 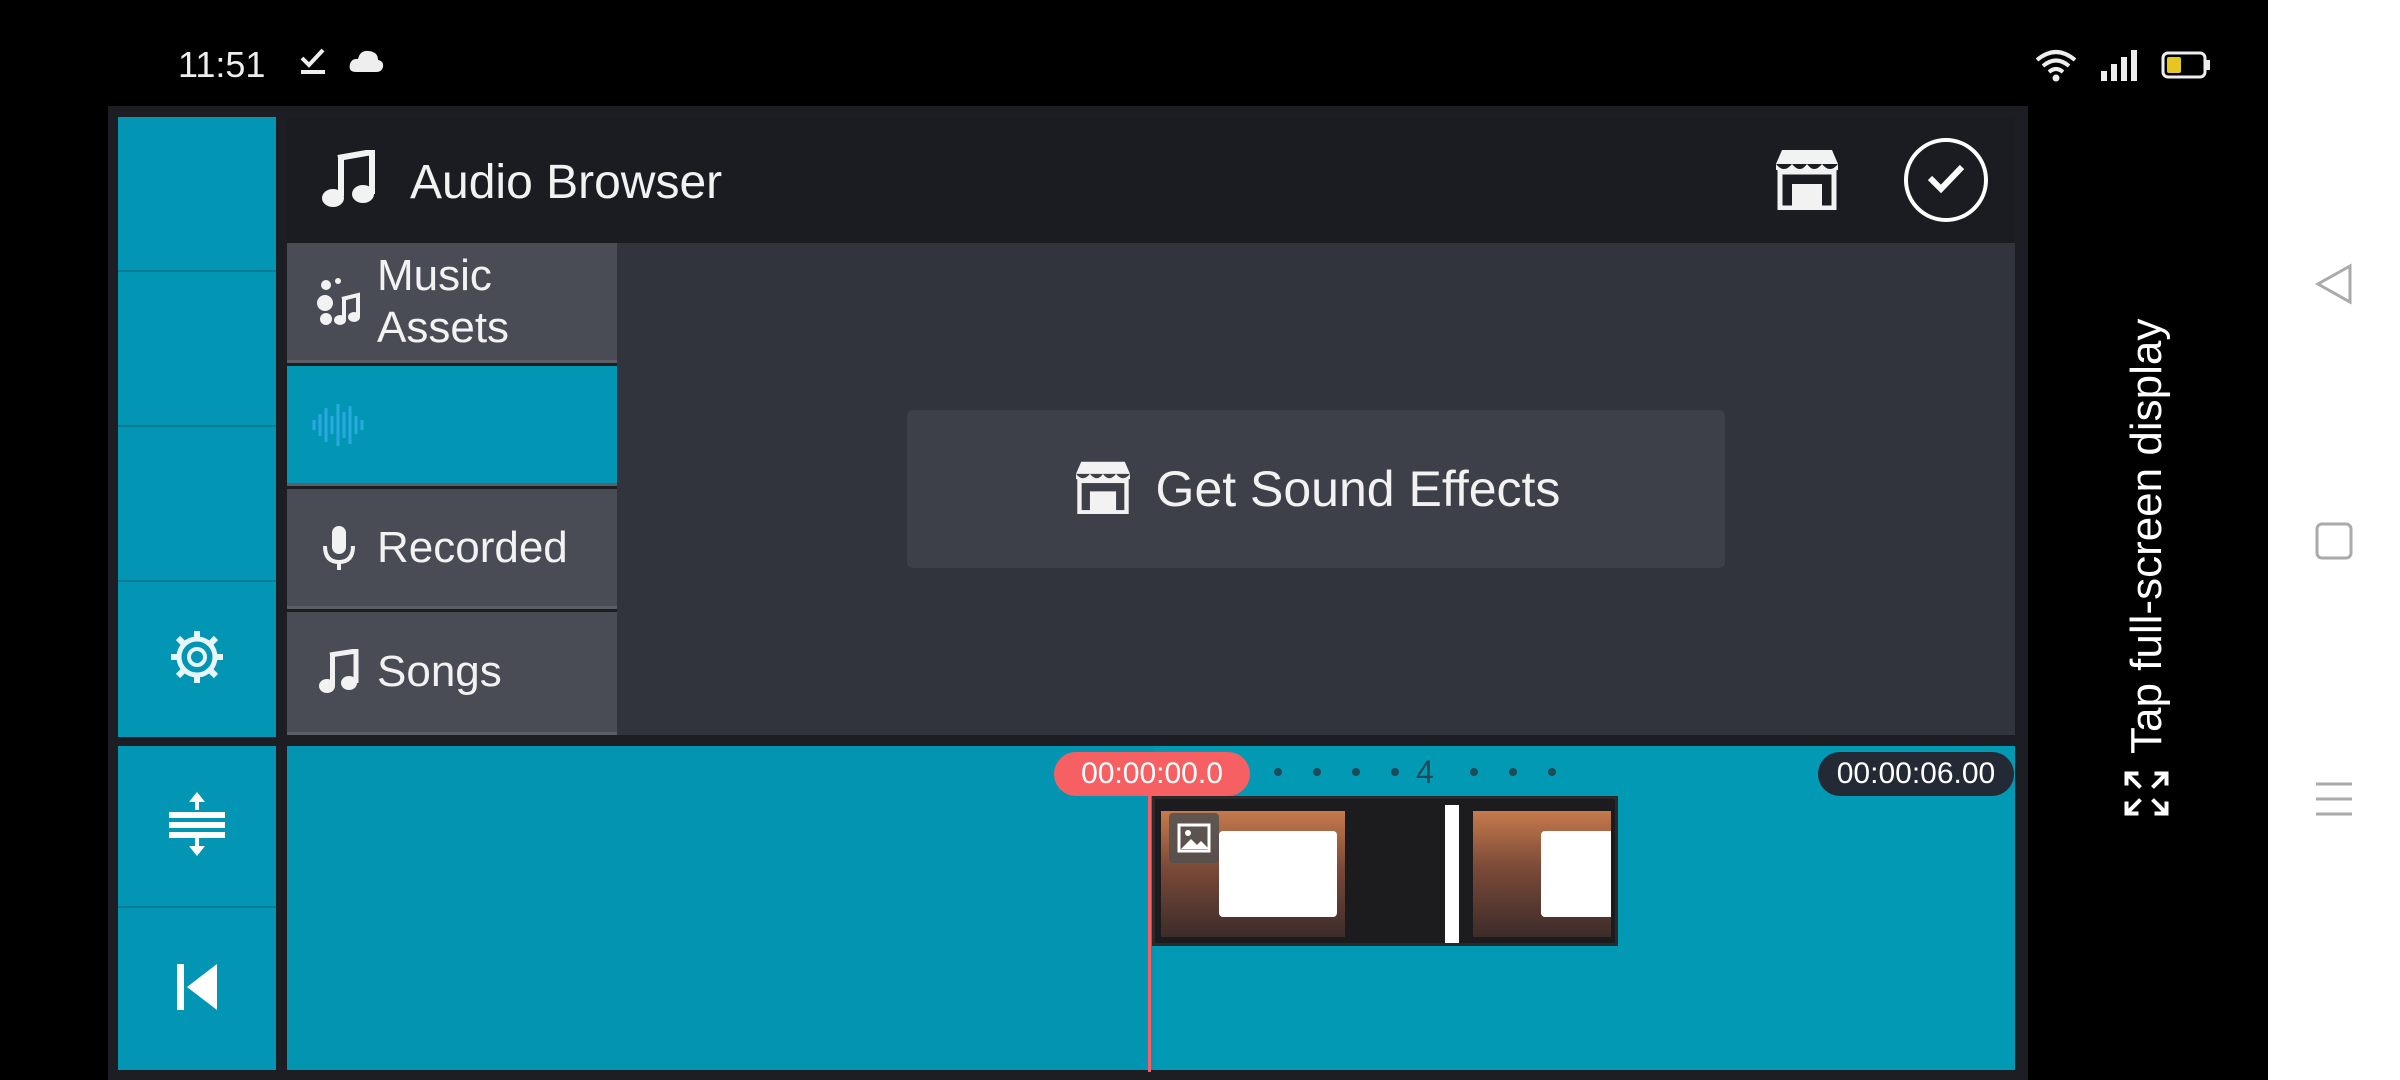 I want to click on back-triangle-icon, so click(x=2334, y=286).